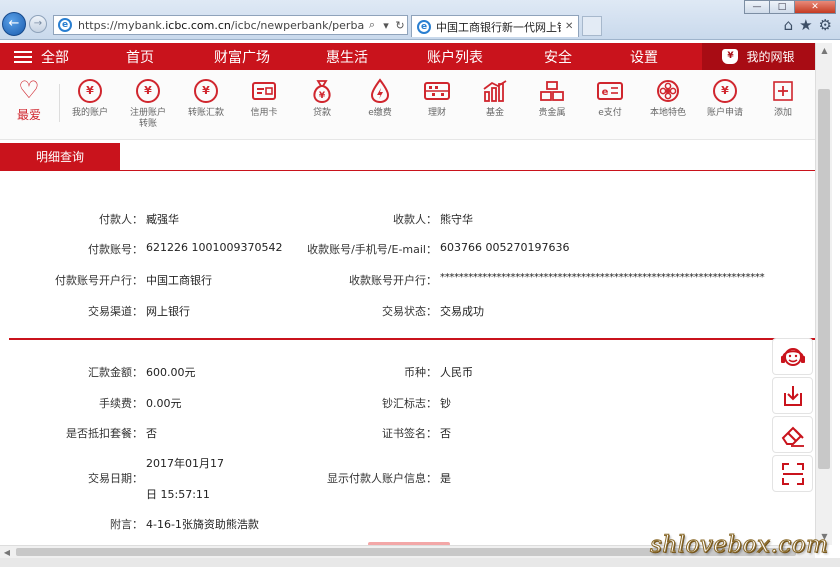  I want to click on func-label: 账户申请, so click(724, 113).